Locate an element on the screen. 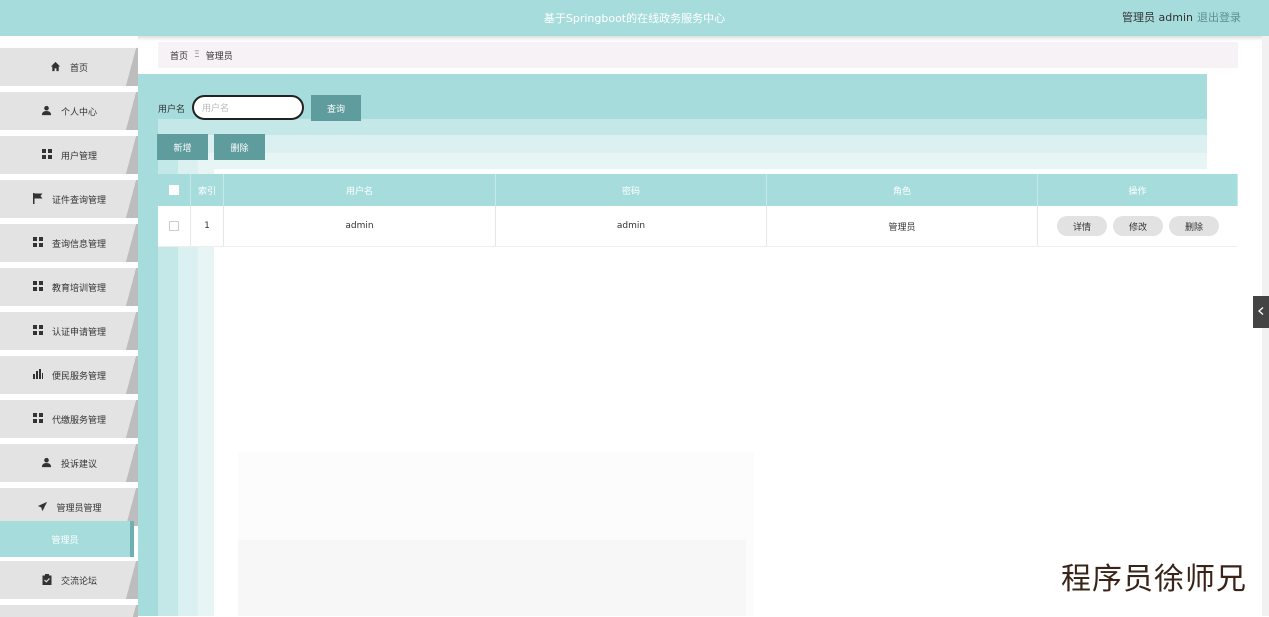  breadcrumb-home: 首页 is located at coordinates (179, 55).